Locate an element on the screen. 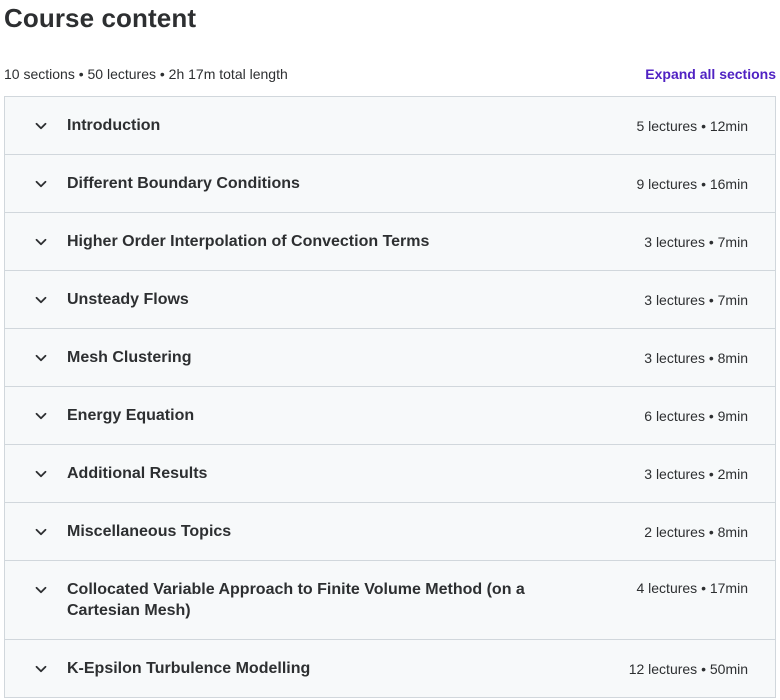  section-header-mesh-clustering: Mesh Clustering 3 lectures • 8min is located at coordinates (390, 358).